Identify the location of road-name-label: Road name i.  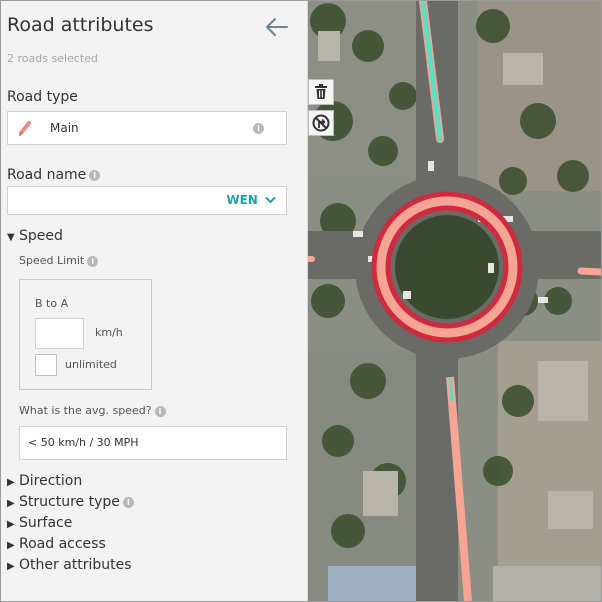
(54, 175).